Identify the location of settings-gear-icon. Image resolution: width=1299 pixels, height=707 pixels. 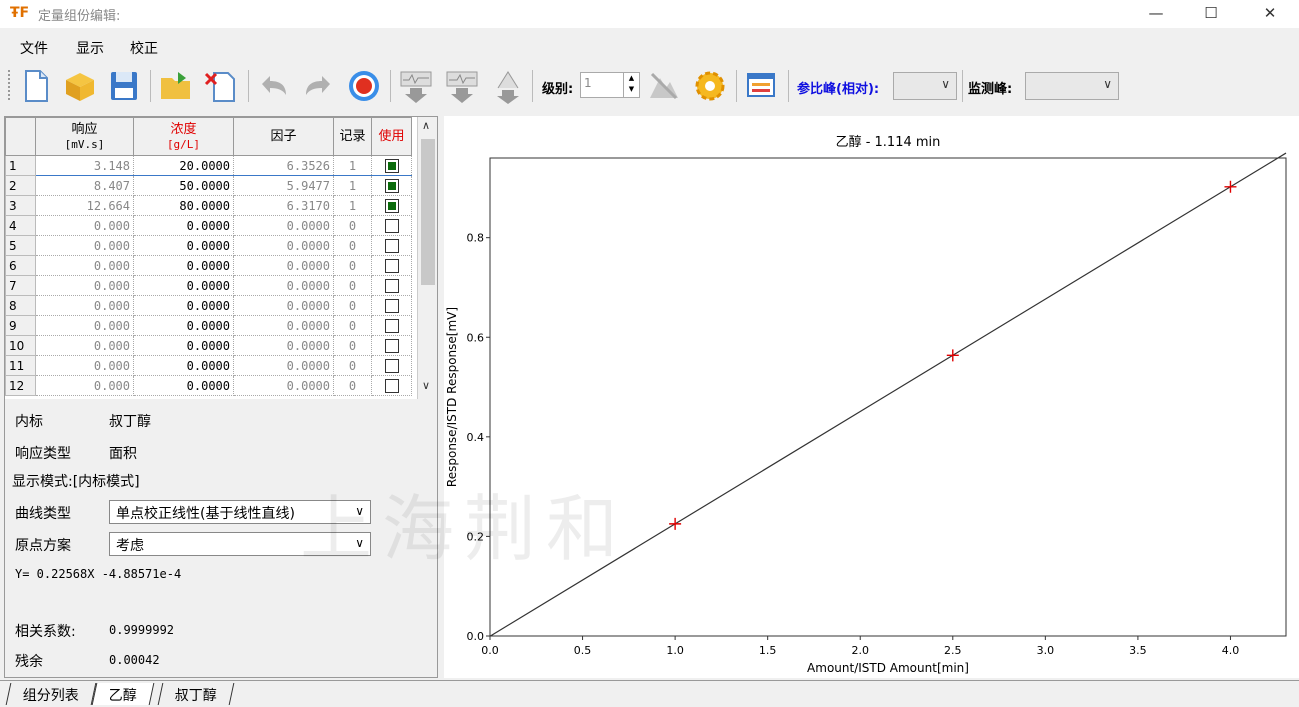
(710, 86).